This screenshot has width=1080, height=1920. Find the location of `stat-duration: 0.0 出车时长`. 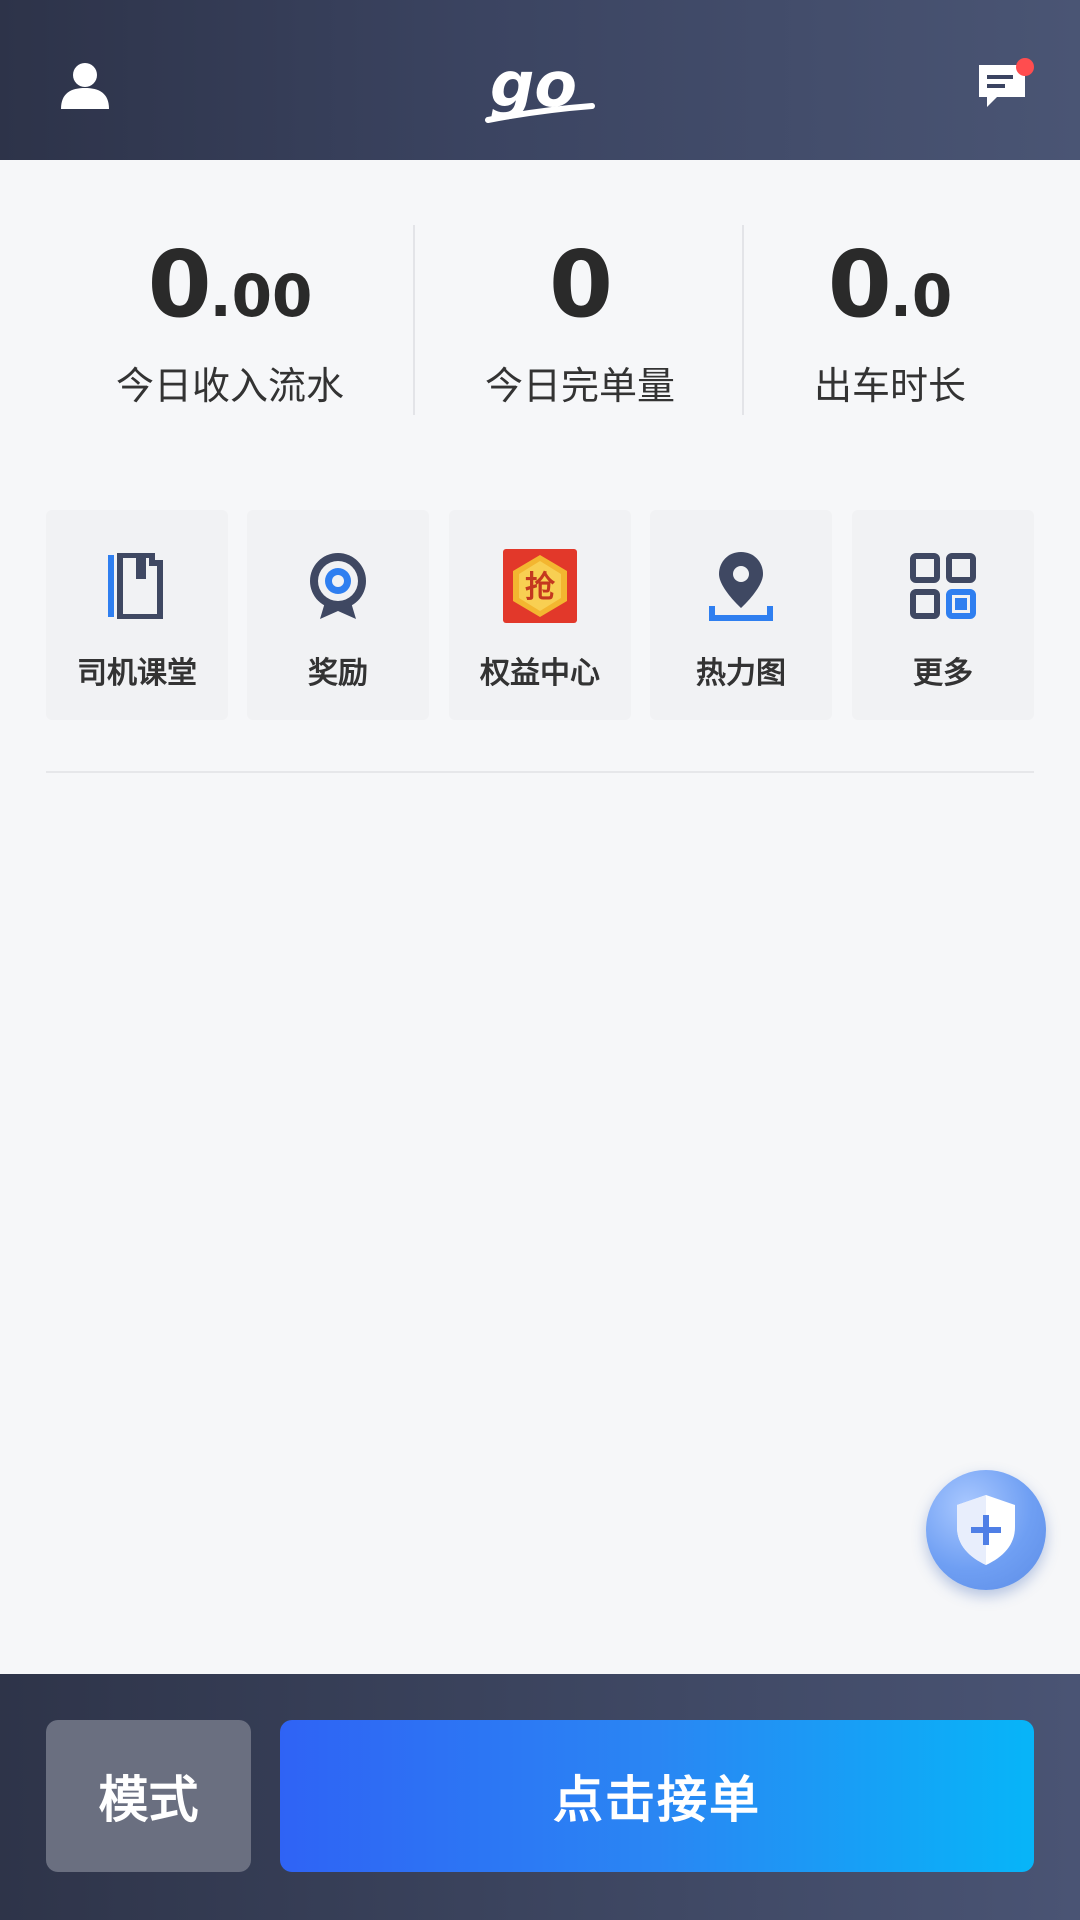

stat-duration: 0.0 出车时长 is located at coordinates (890, 320).